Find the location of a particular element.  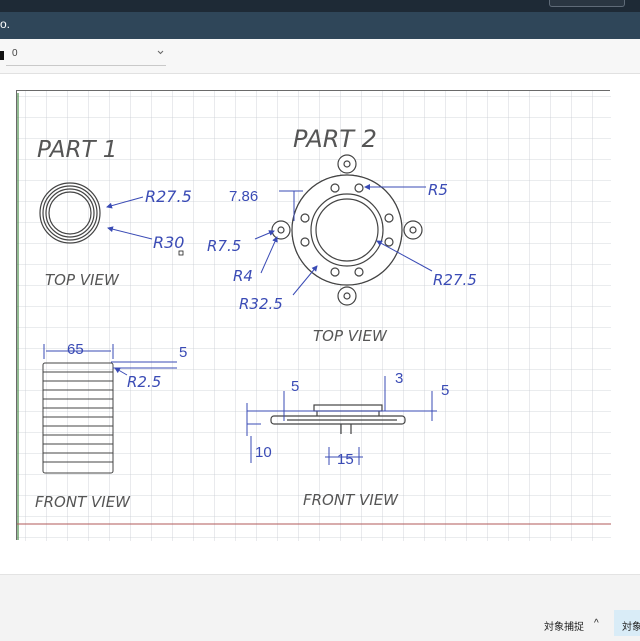

part2-front-view-label: FRONT VIEW is located at coordinates (351, 500).